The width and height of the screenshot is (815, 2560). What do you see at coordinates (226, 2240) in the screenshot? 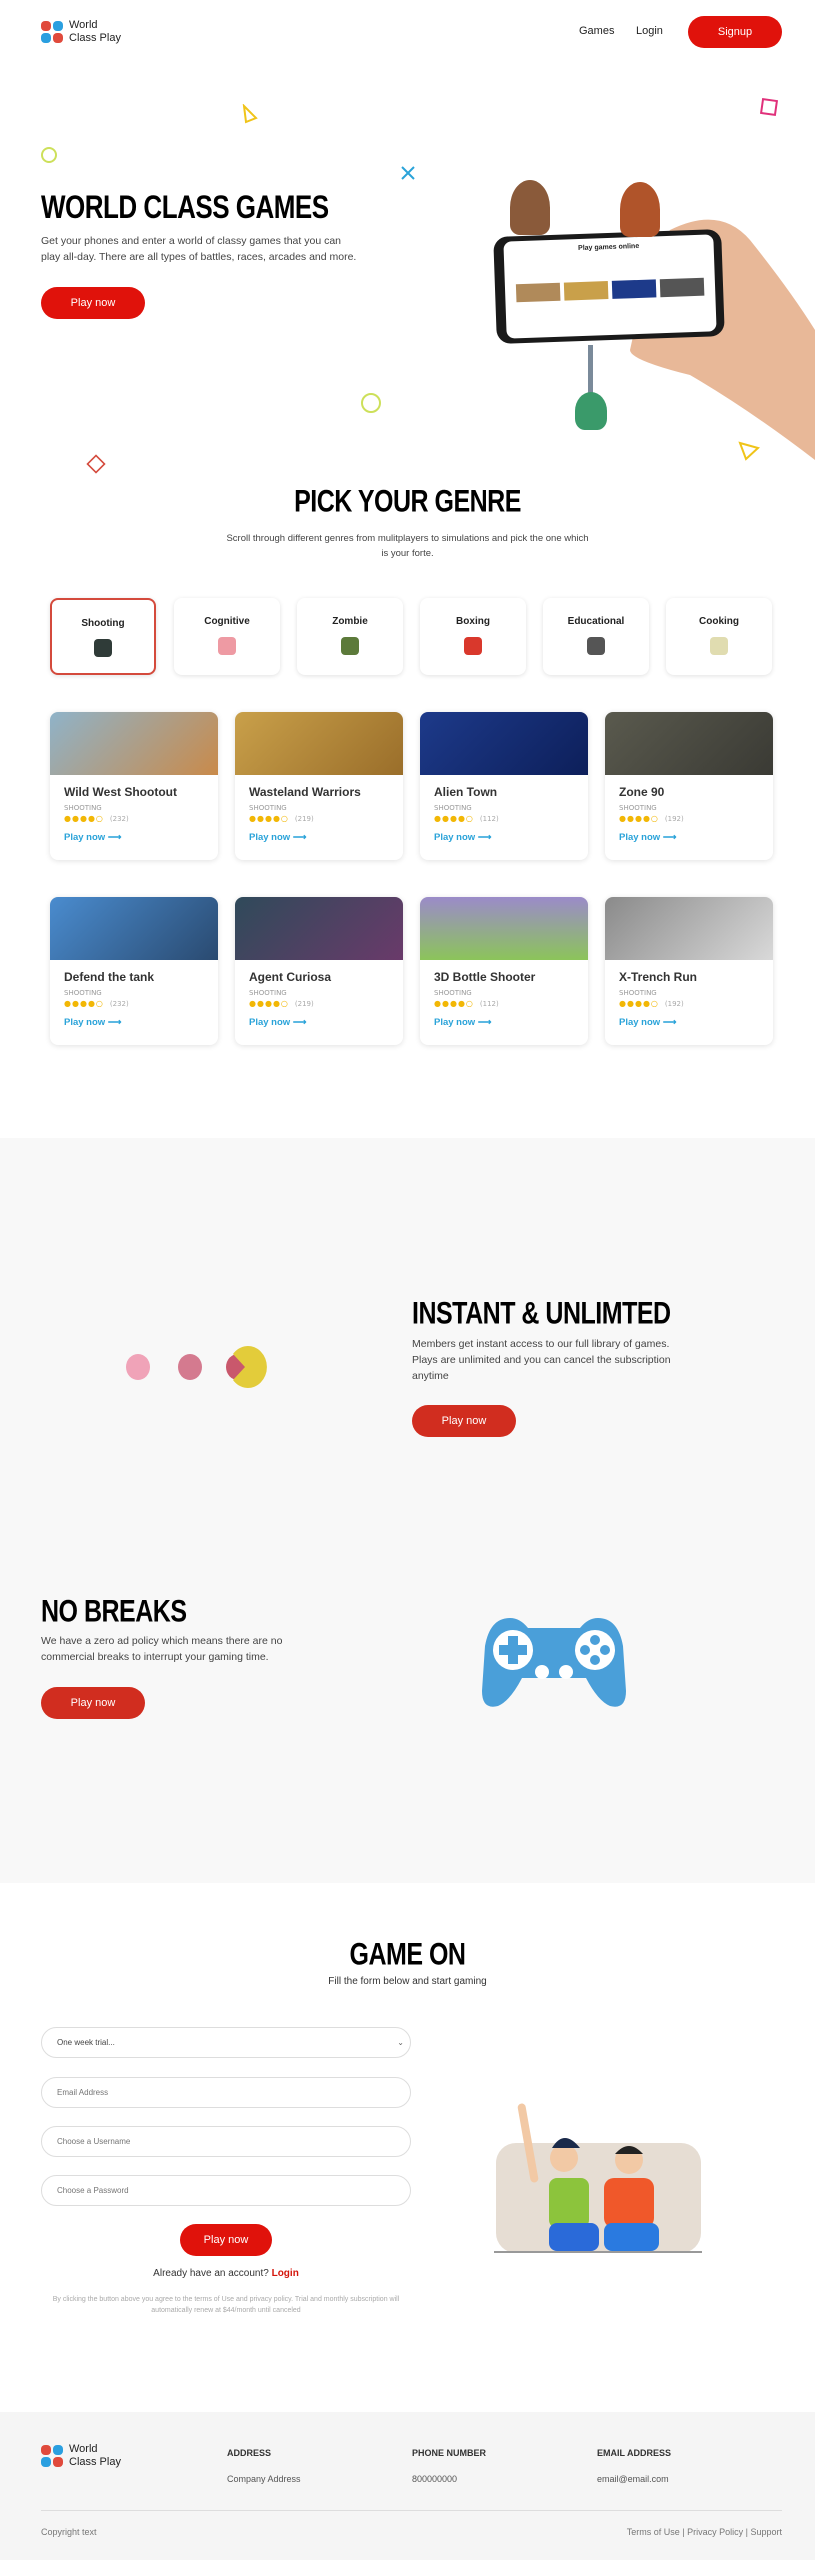
I see `signup-play-now-button: Play now` at bounding box center [226, 2240].